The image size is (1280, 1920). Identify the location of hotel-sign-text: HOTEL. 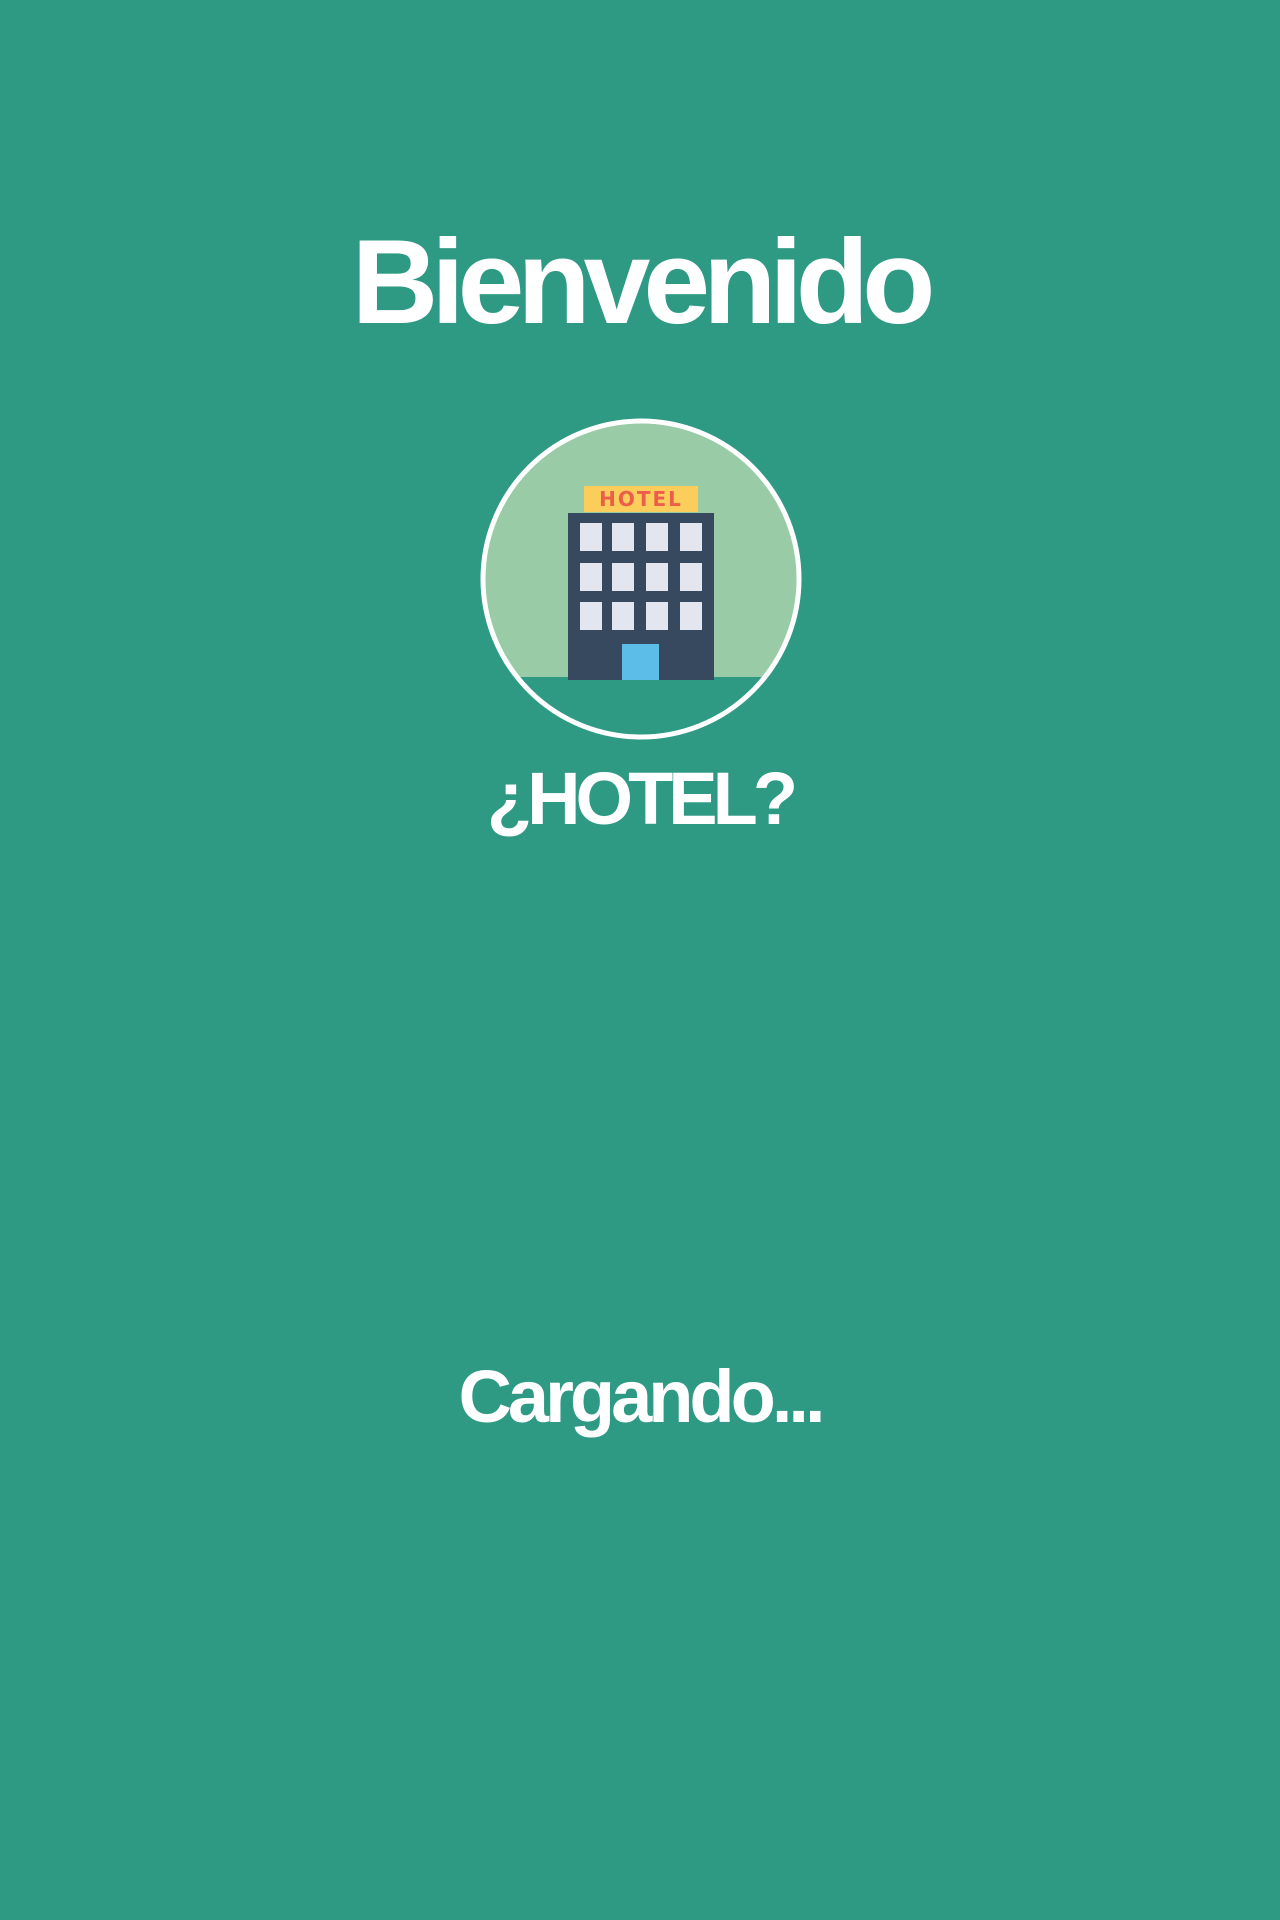
(641, 499).